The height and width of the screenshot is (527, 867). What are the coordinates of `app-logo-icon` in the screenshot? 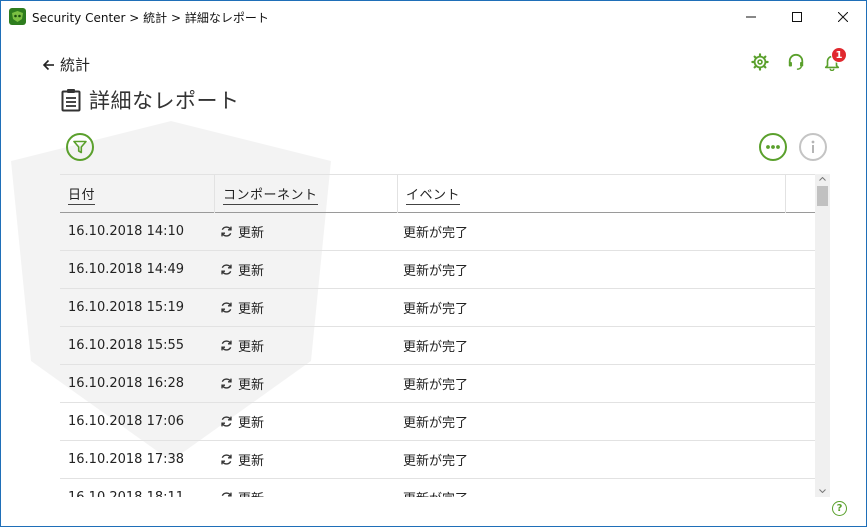 It's located at (17, 16).